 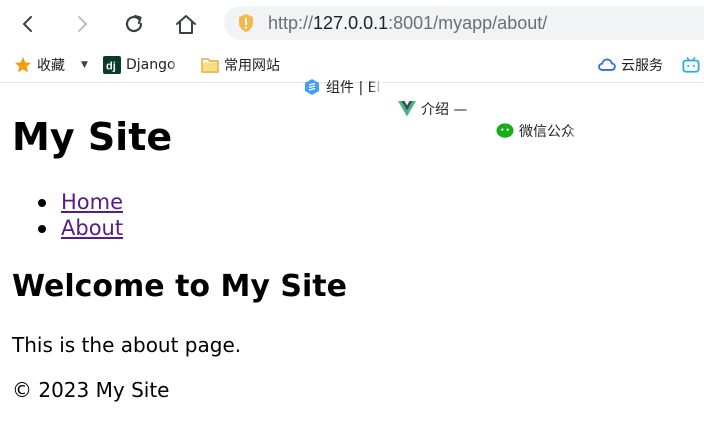 I want to click on url-scheme: http://, so click(x=291, y=23).